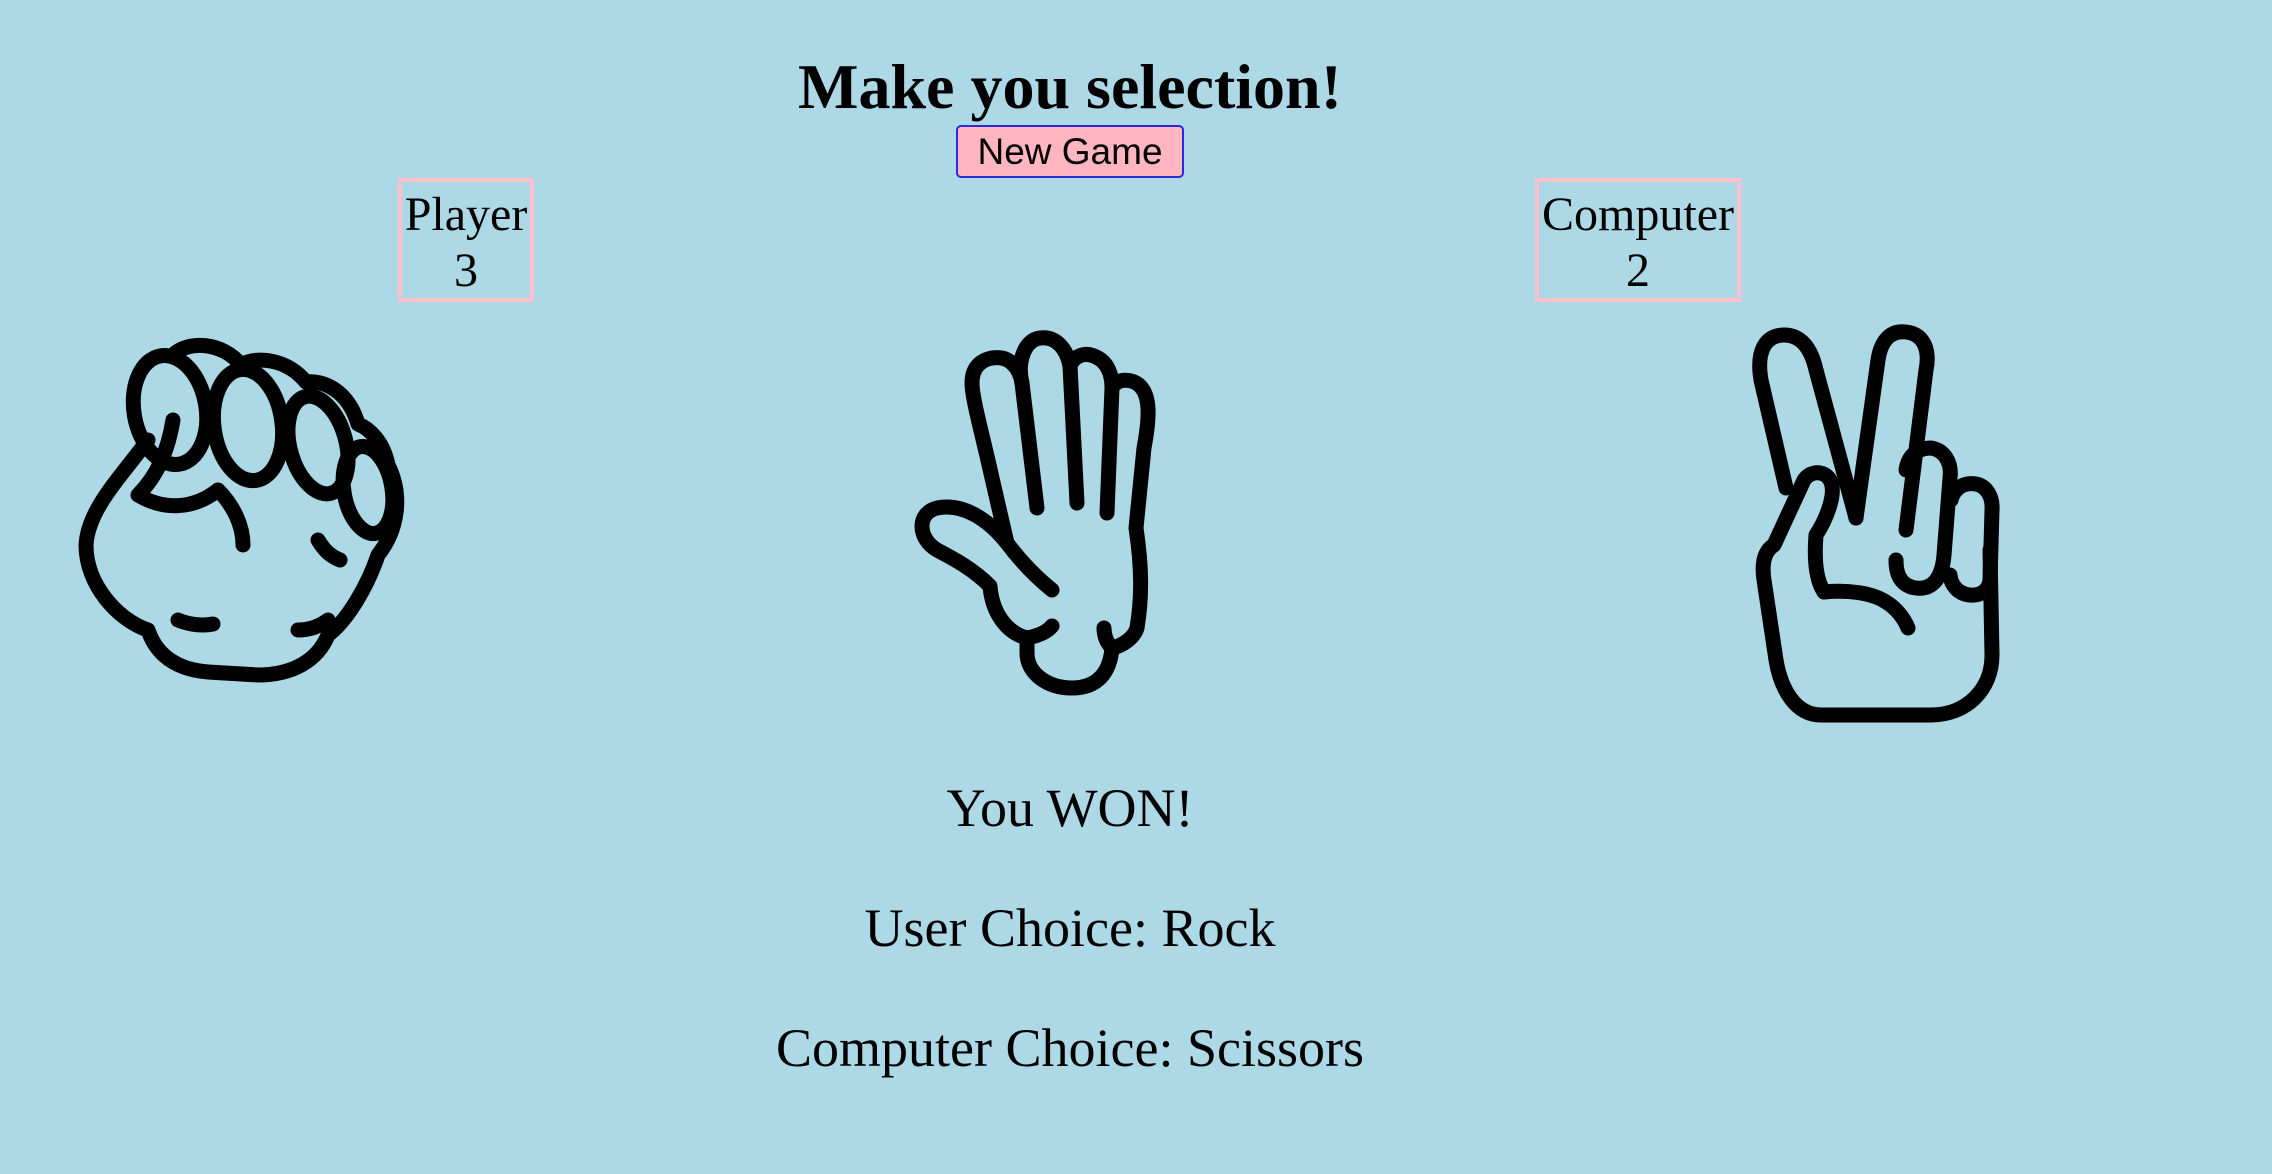  Describe the element at coordinates (1070, 808) in the screenshot. I see `result-outcome: You WON!` at that location.